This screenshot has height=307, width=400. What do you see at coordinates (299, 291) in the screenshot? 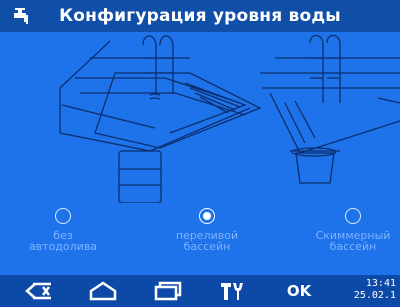
I see `ok-button: OK` at bounding box center [299, 291].